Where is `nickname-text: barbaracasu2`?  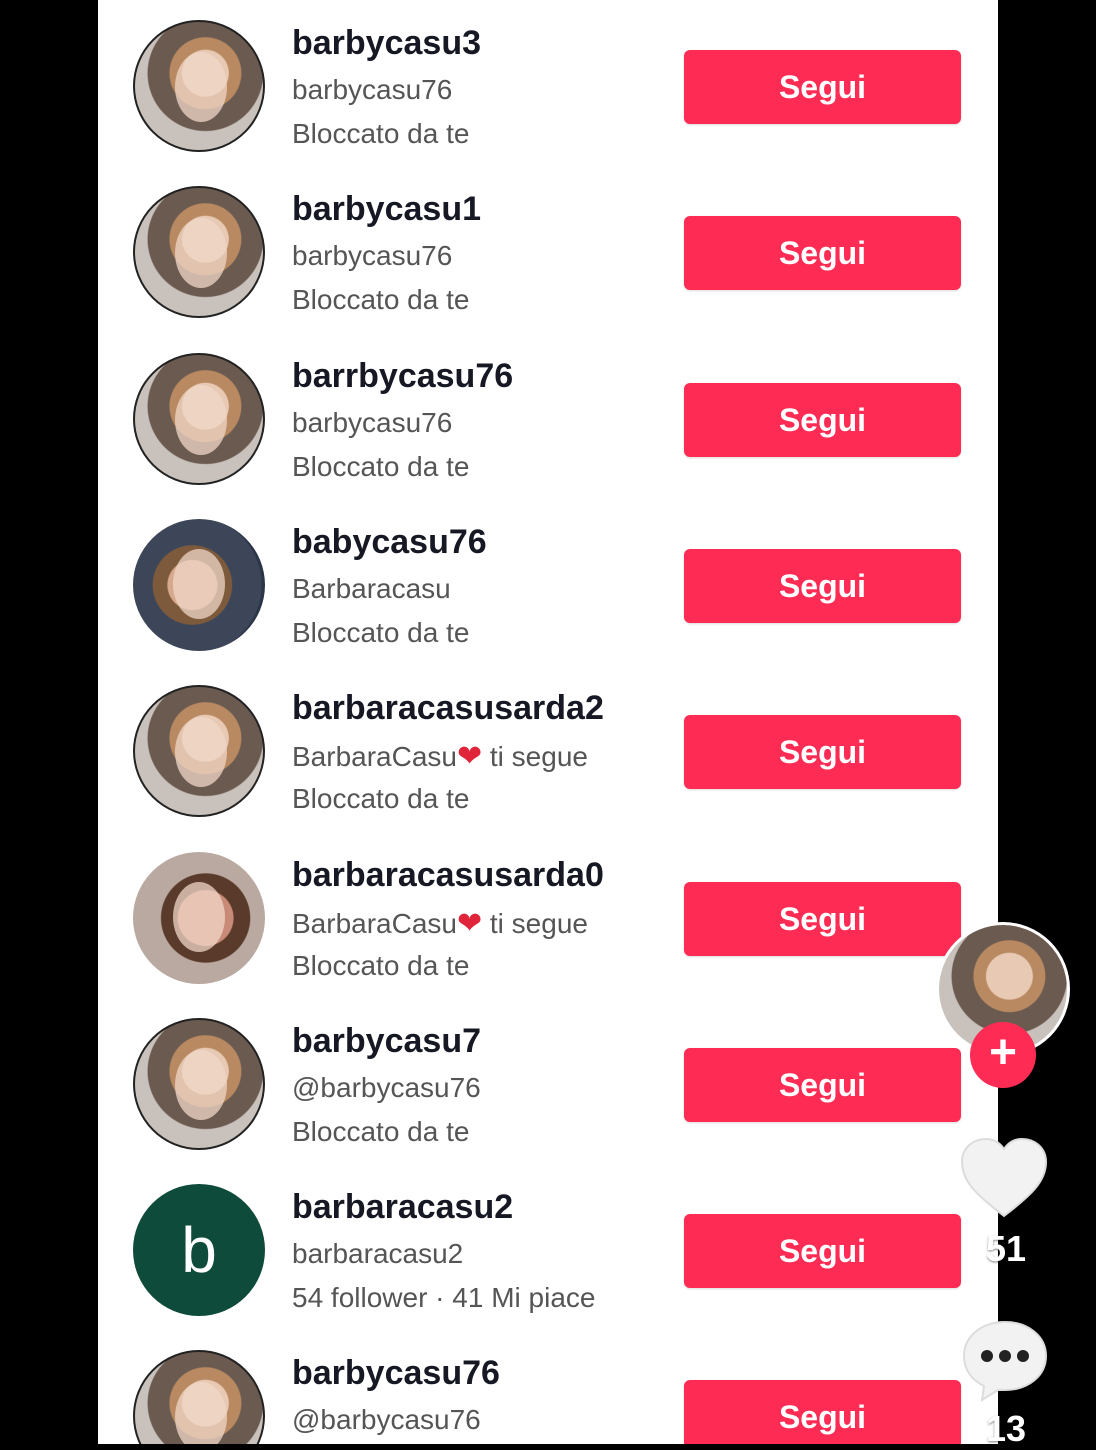
nickname-text: barbaracasu2 is located at coordinates (378, 1253).